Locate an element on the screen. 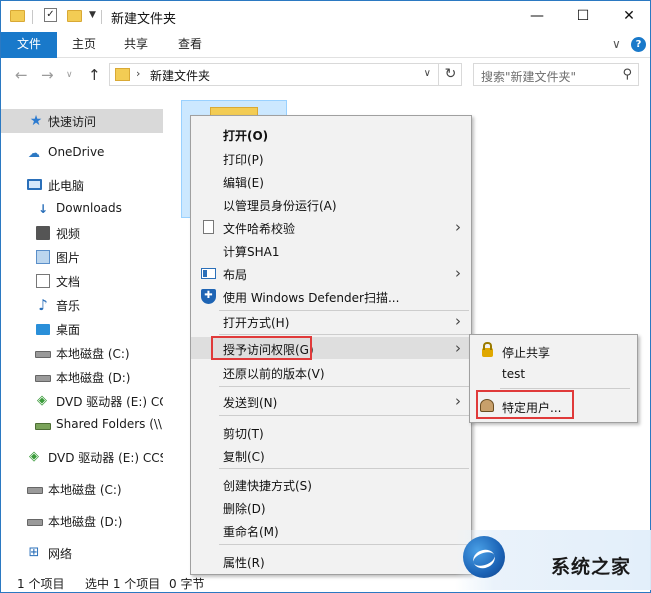  menu-item-edit: 编辑(E) is located at coordinates (331, 181).